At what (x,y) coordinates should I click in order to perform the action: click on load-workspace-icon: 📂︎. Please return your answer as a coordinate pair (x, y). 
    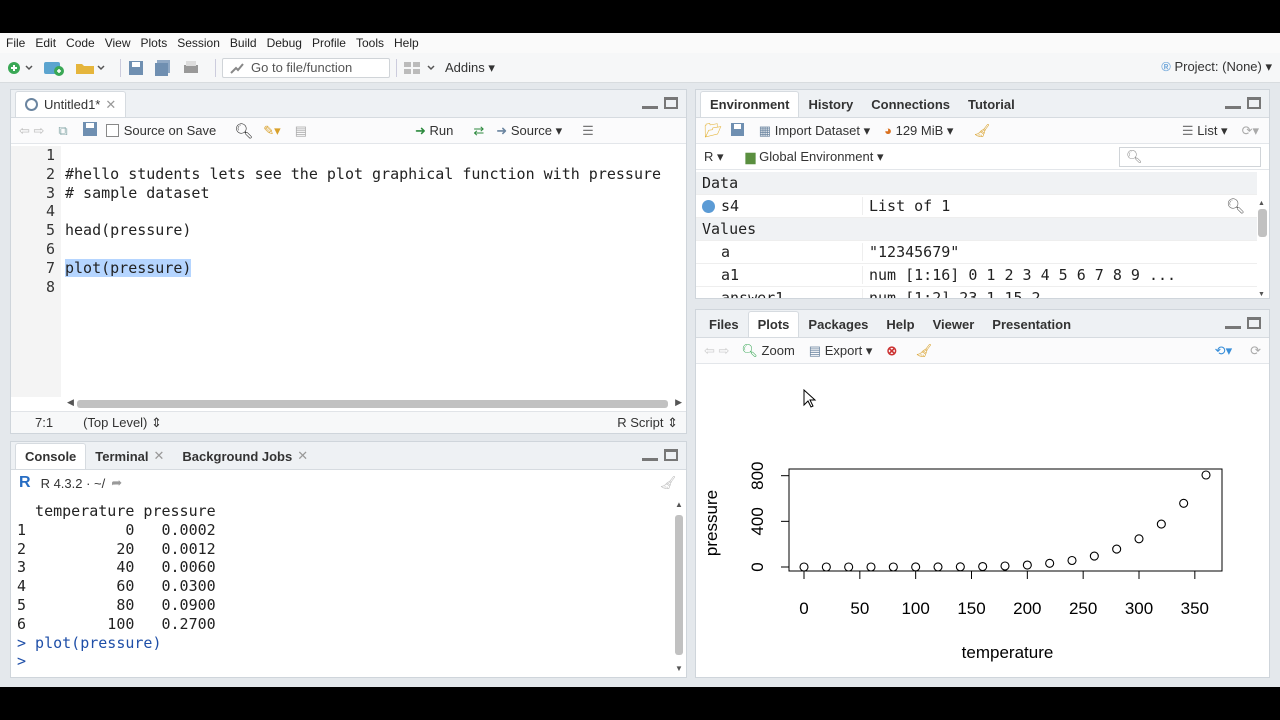
    Looking at the image, I should click on (713, 130).